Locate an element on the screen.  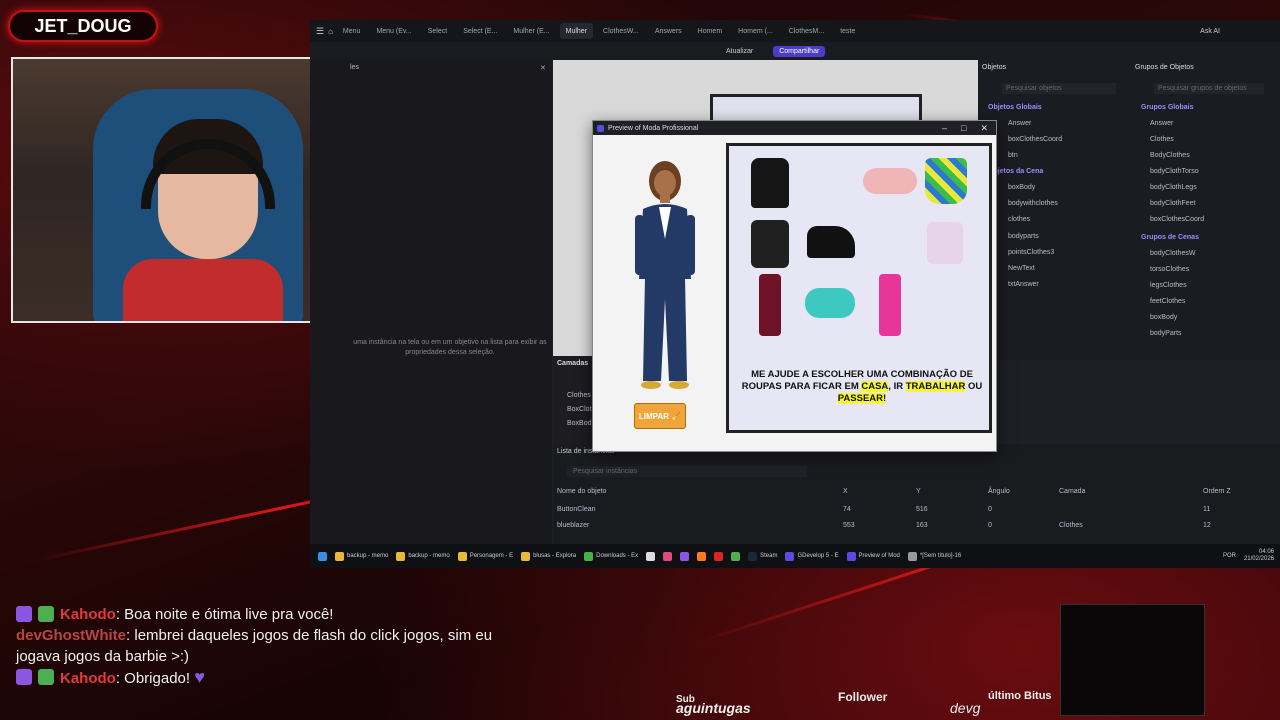
col-header: Ordem Z is located at coordinates (1217, 491).